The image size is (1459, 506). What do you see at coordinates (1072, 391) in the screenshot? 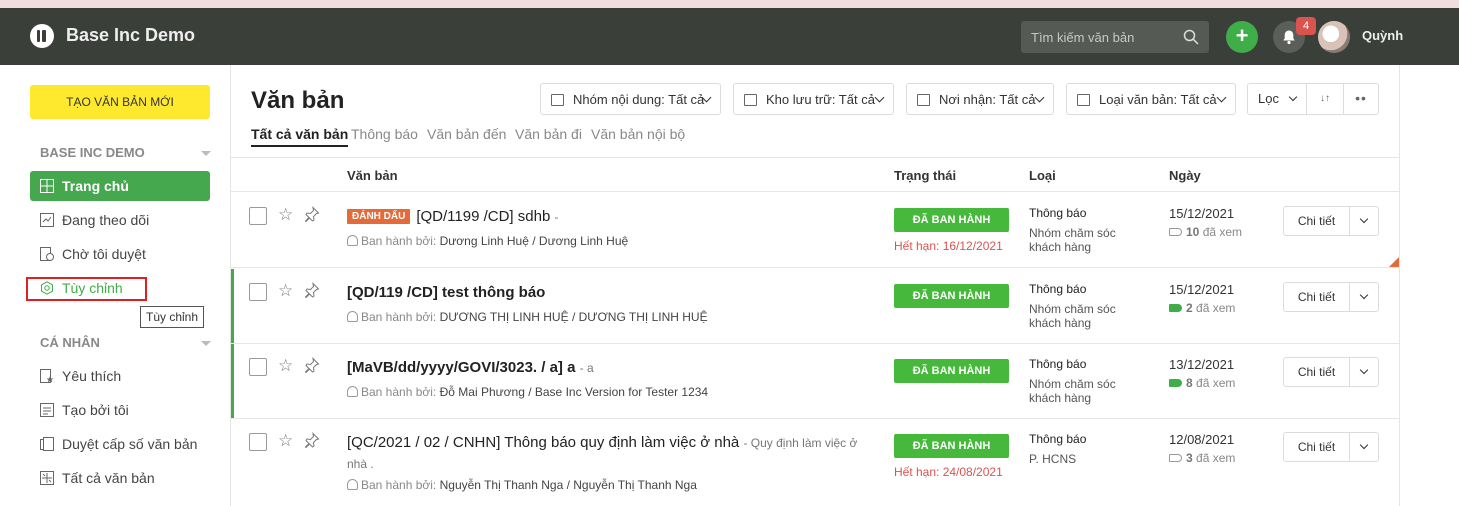
I see `document-group: Nhóm chăm sóc khách hàng` at bounding box center [1072, 391].